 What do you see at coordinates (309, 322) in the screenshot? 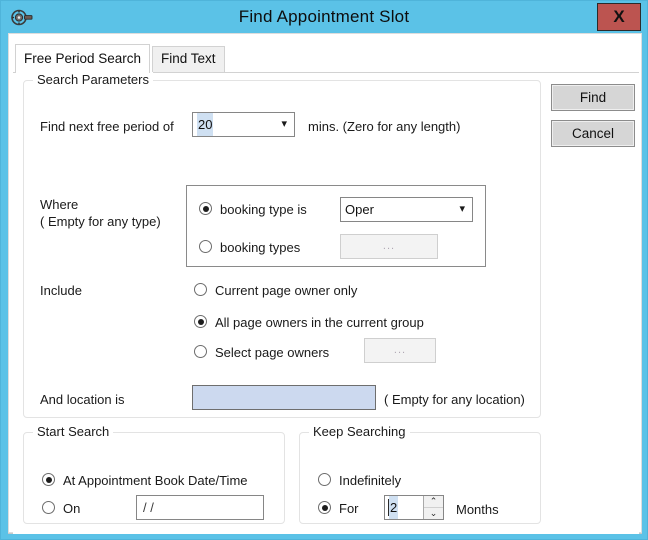
I see `radio-all-page-owners-current-group: All page owners in the current group` at bounding box center [309, 322].